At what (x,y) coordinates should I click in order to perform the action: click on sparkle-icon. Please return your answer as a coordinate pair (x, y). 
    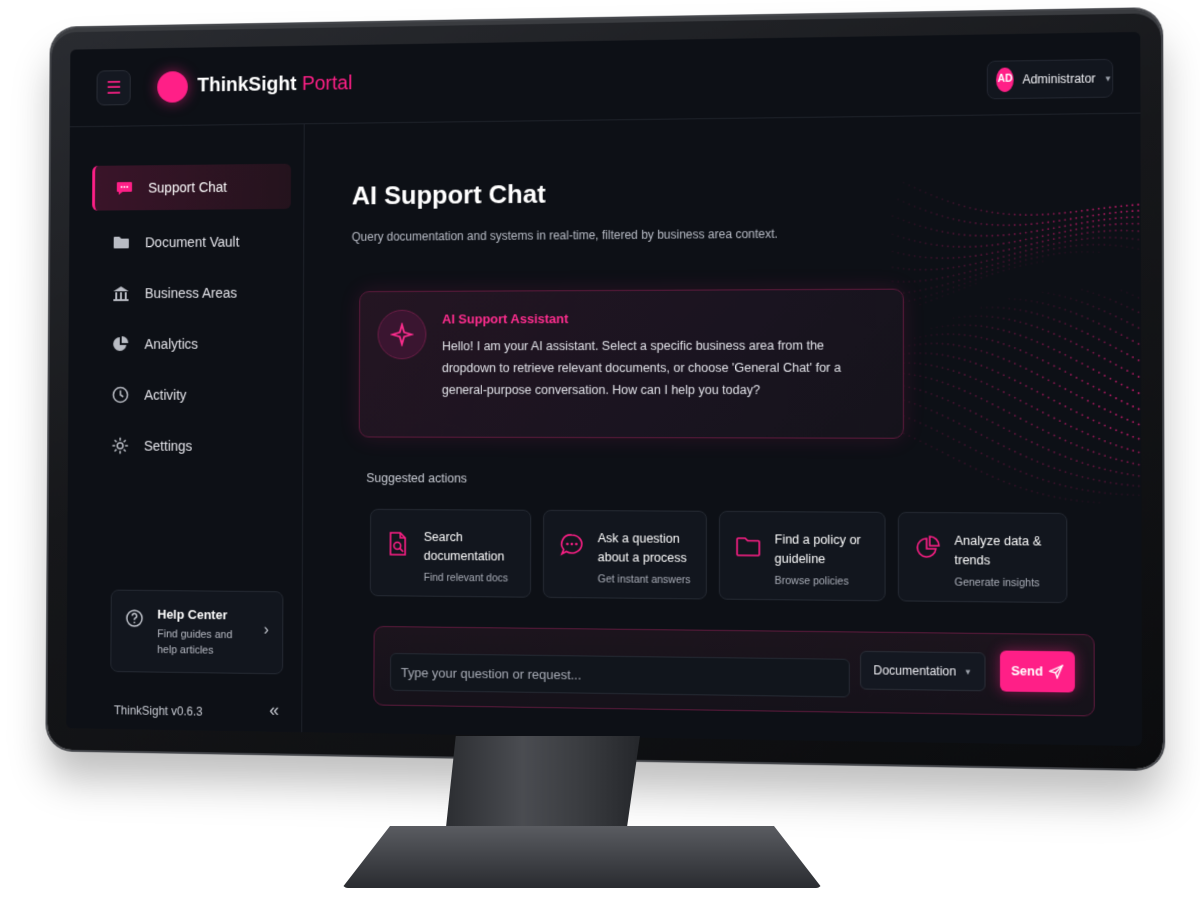
    Looking at the image, I should click on (401, 335).